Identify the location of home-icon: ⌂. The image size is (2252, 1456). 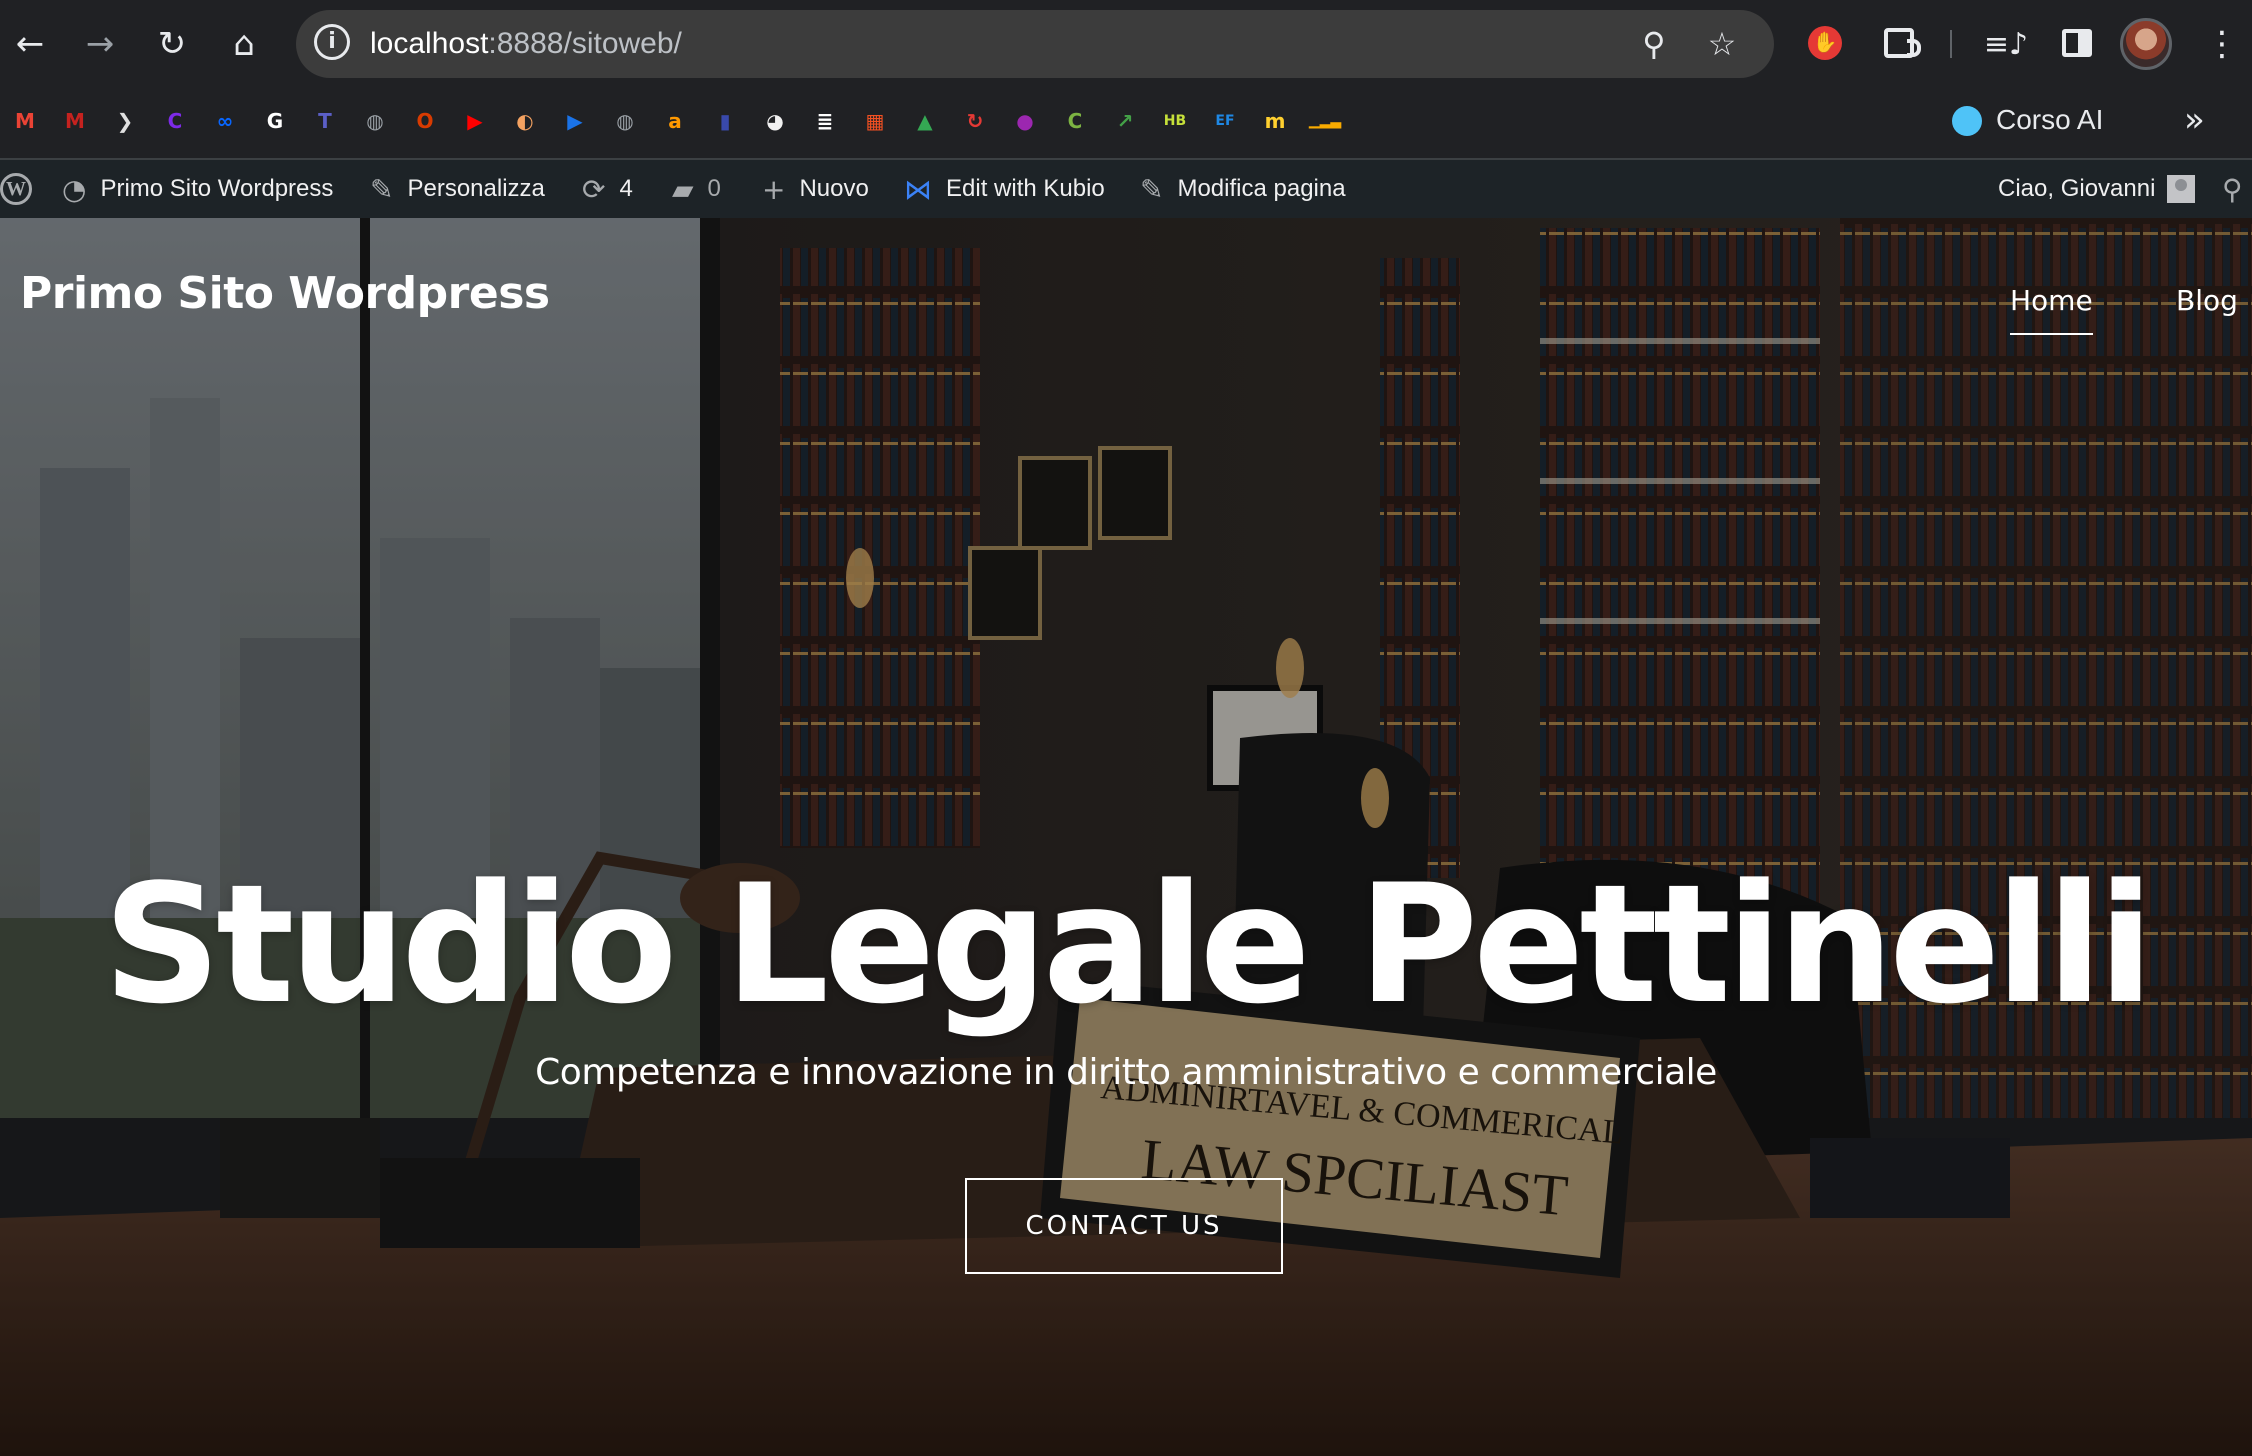
(244, 44).